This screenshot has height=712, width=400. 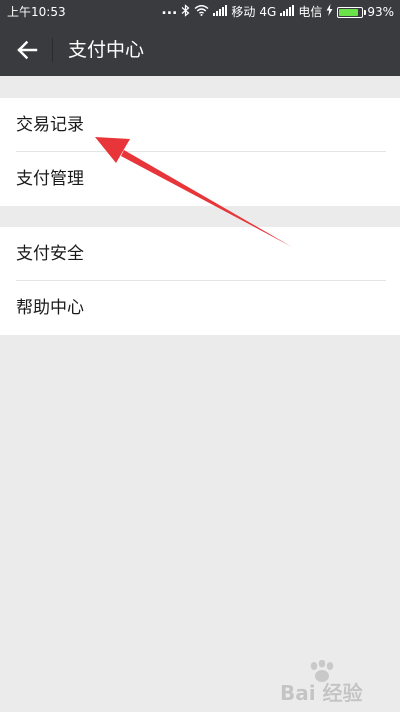 What do you see at coordinates (200, 254) in the screenshot?
I see `menu-item-payment-security: 支付安全` at bounding box center [200, 254].